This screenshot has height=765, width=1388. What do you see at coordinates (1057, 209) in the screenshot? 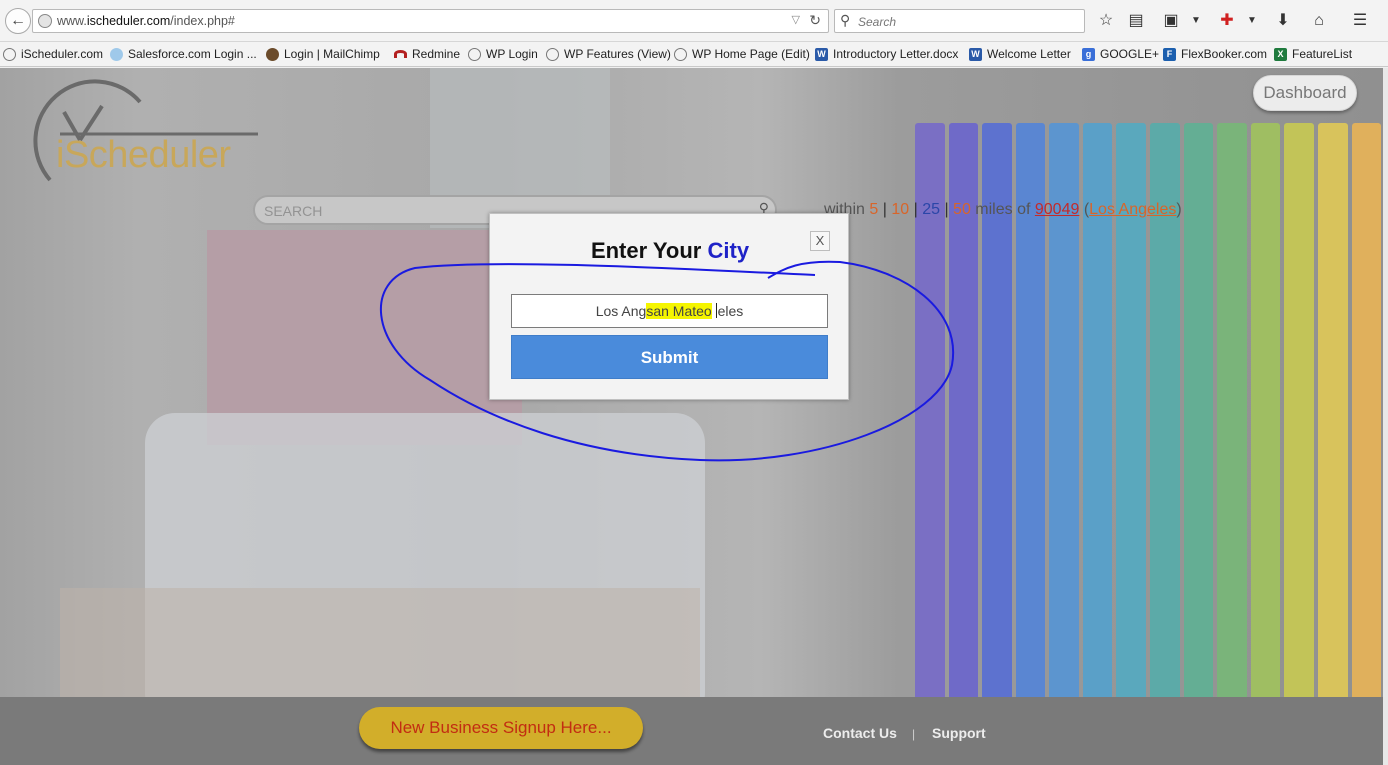
I see `zip-link: 90049` at bounding box center [1057, 209].